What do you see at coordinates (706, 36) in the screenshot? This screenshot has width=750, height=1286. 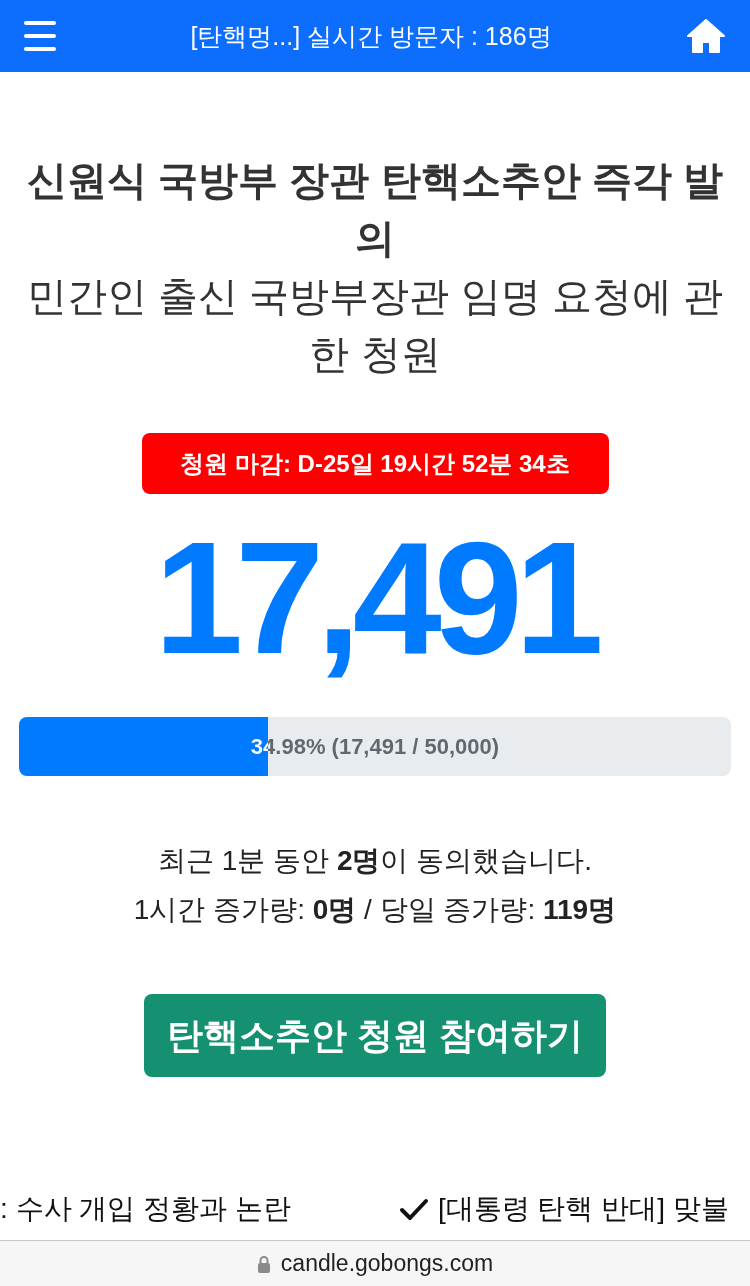 I see `home-icon` at bounding box center [706, 36].